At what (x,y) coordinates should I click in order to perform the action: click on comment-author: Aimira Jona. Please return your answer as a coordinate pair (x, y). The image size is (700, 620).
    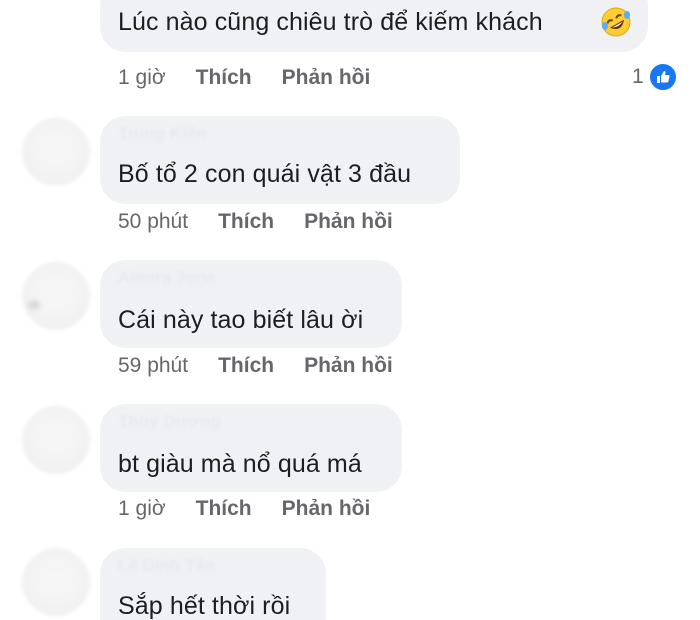
    Looking at the image, I should click on (166, 278).